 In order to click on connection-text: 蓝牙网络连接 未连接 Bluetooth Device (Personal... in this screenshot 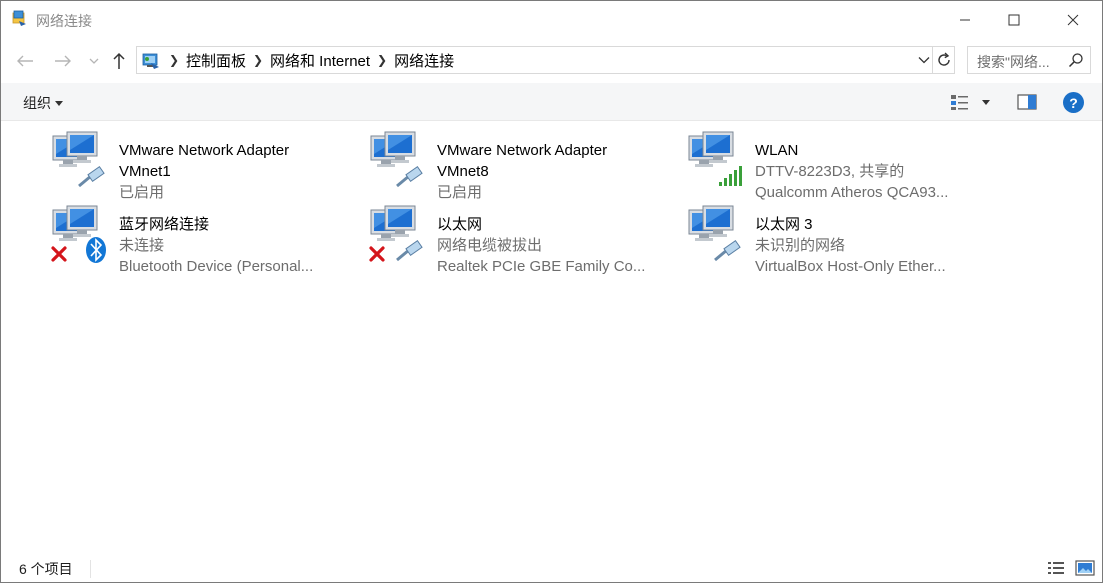, I will do `click(234, 245)`.